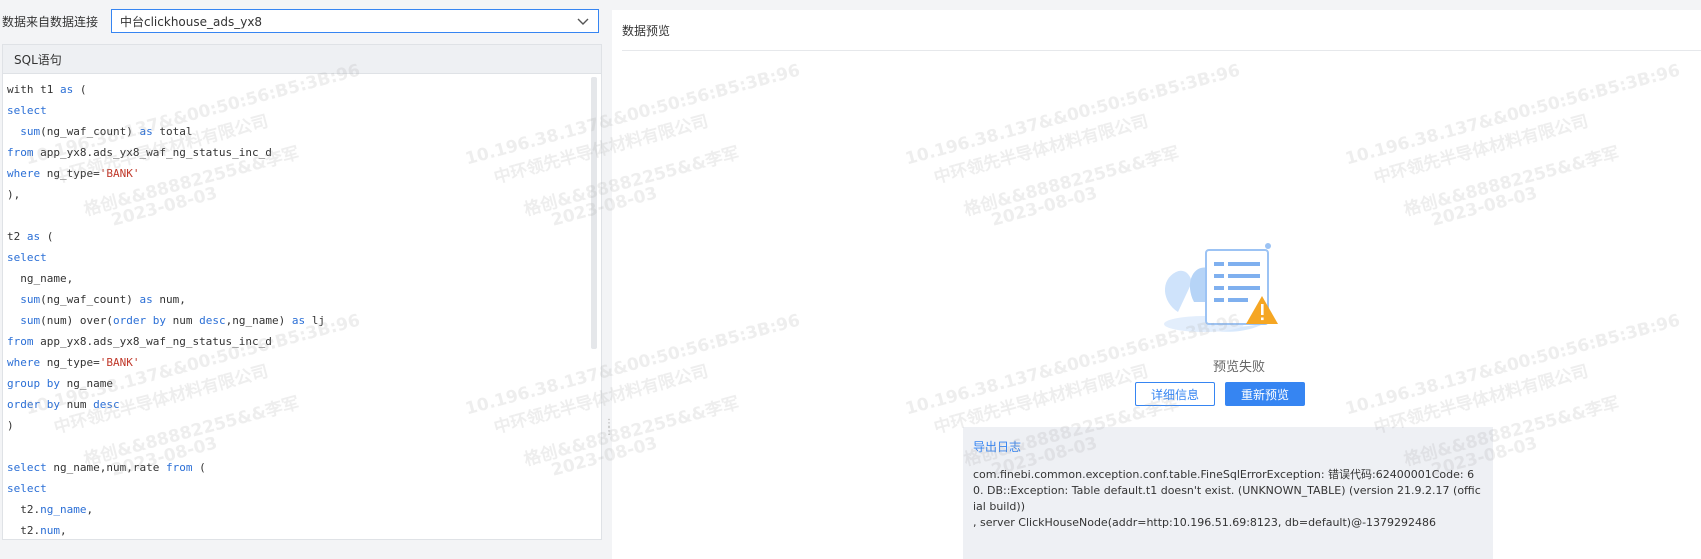 The height and width of the screenshot is (559, 1701). Describe the element at coordinates (297, 529) in the screenshot. I see `sql-line: t2.num,` at that location.